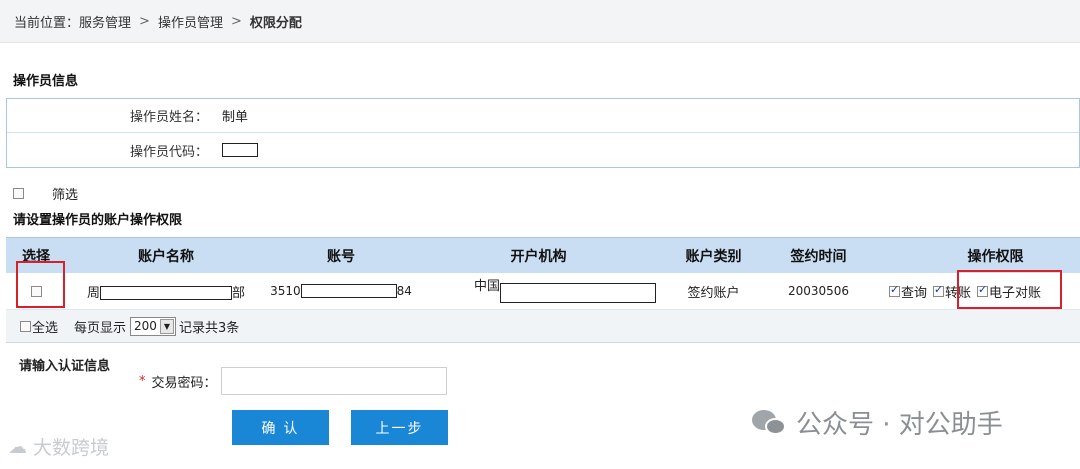  I want to click on operator-info-box: 操作员姓名： 制单 操作员代码：, so click(543, 133).